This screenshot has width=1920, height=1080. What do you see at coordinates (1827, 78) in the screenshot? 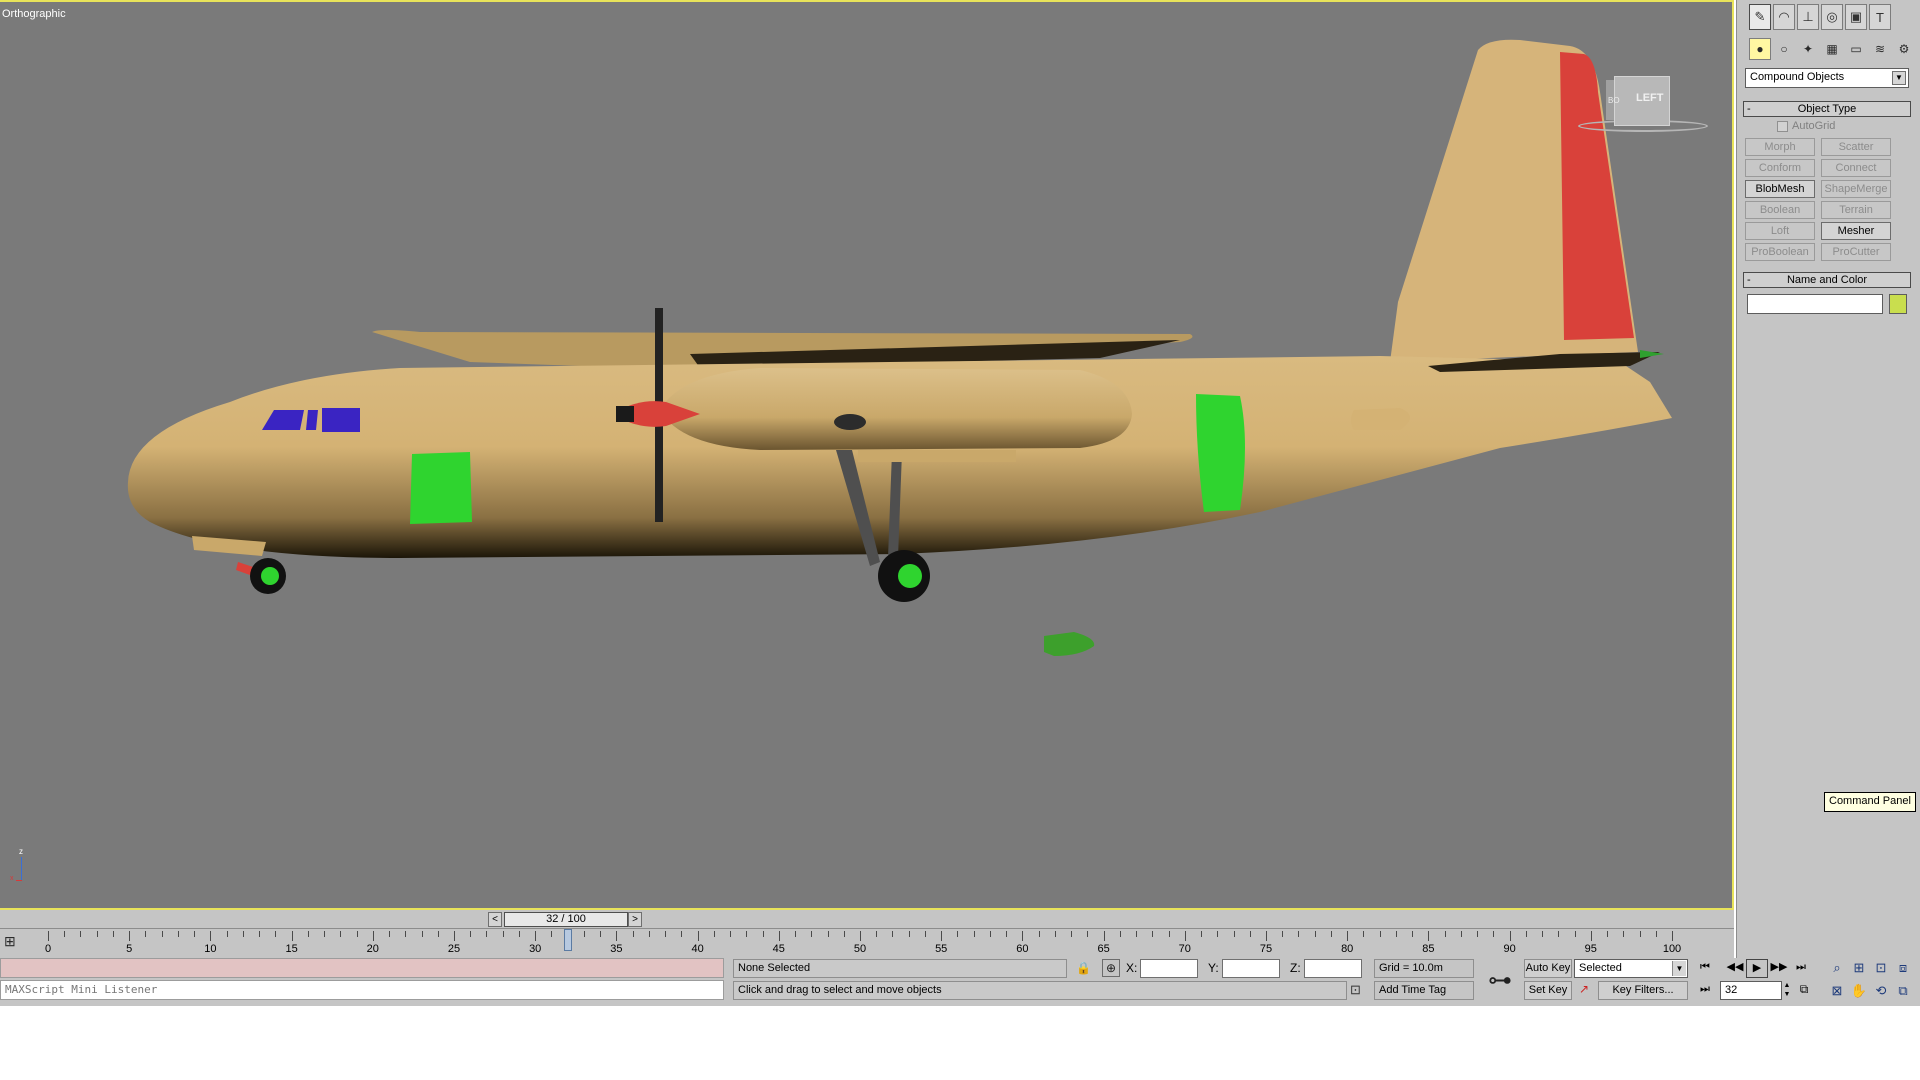
I see `category-dropdown: Compound Objects ▼` at bounding box center [1827, 78].